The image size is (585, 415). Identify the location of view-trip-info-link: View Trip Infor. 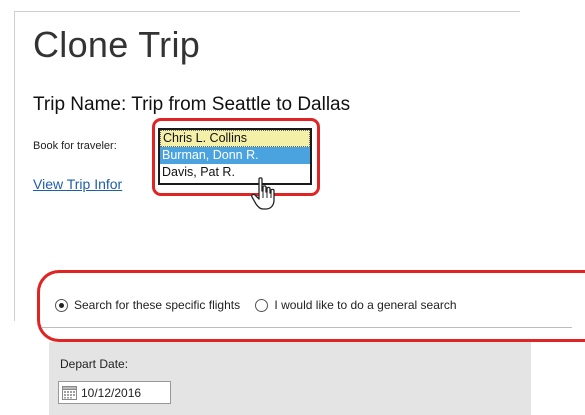
(77, 184).